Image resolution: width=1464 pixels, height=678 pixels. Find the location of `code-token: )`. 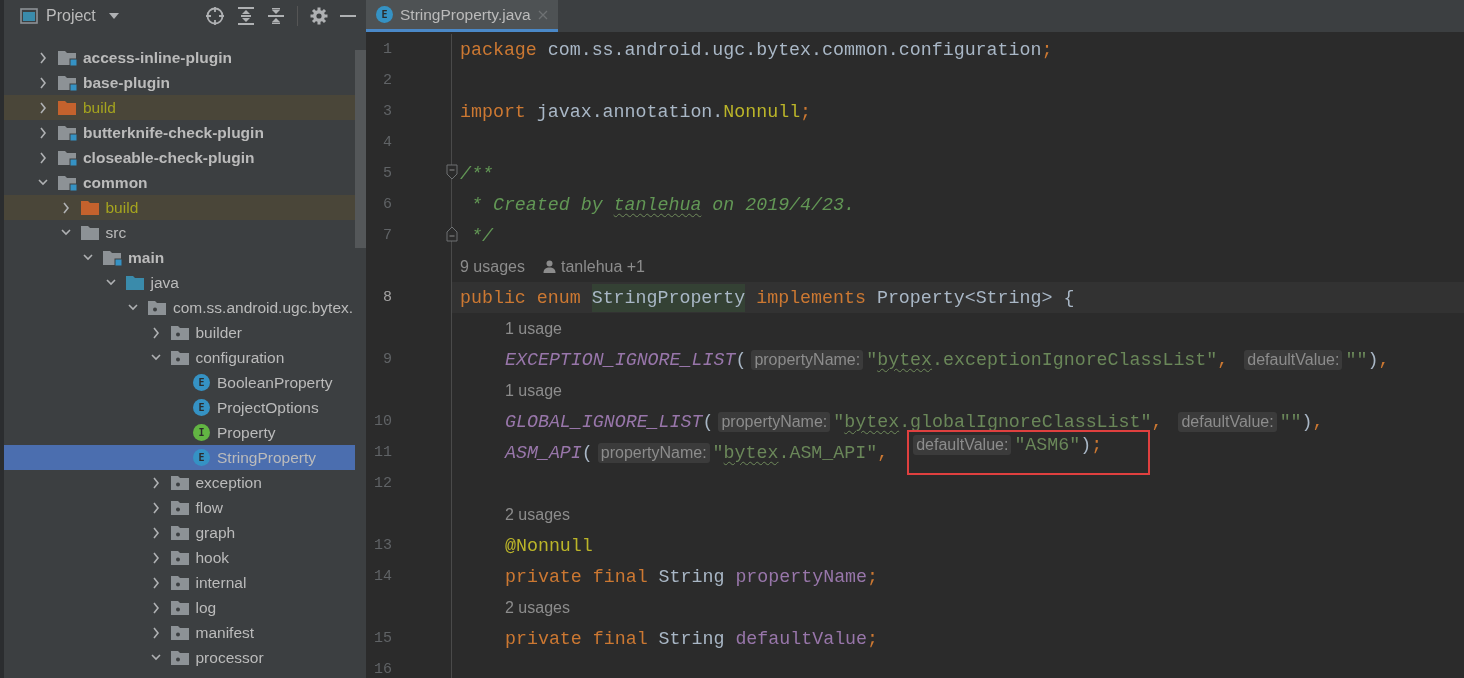

code-token: ) is located at coordinates (1307, 421).